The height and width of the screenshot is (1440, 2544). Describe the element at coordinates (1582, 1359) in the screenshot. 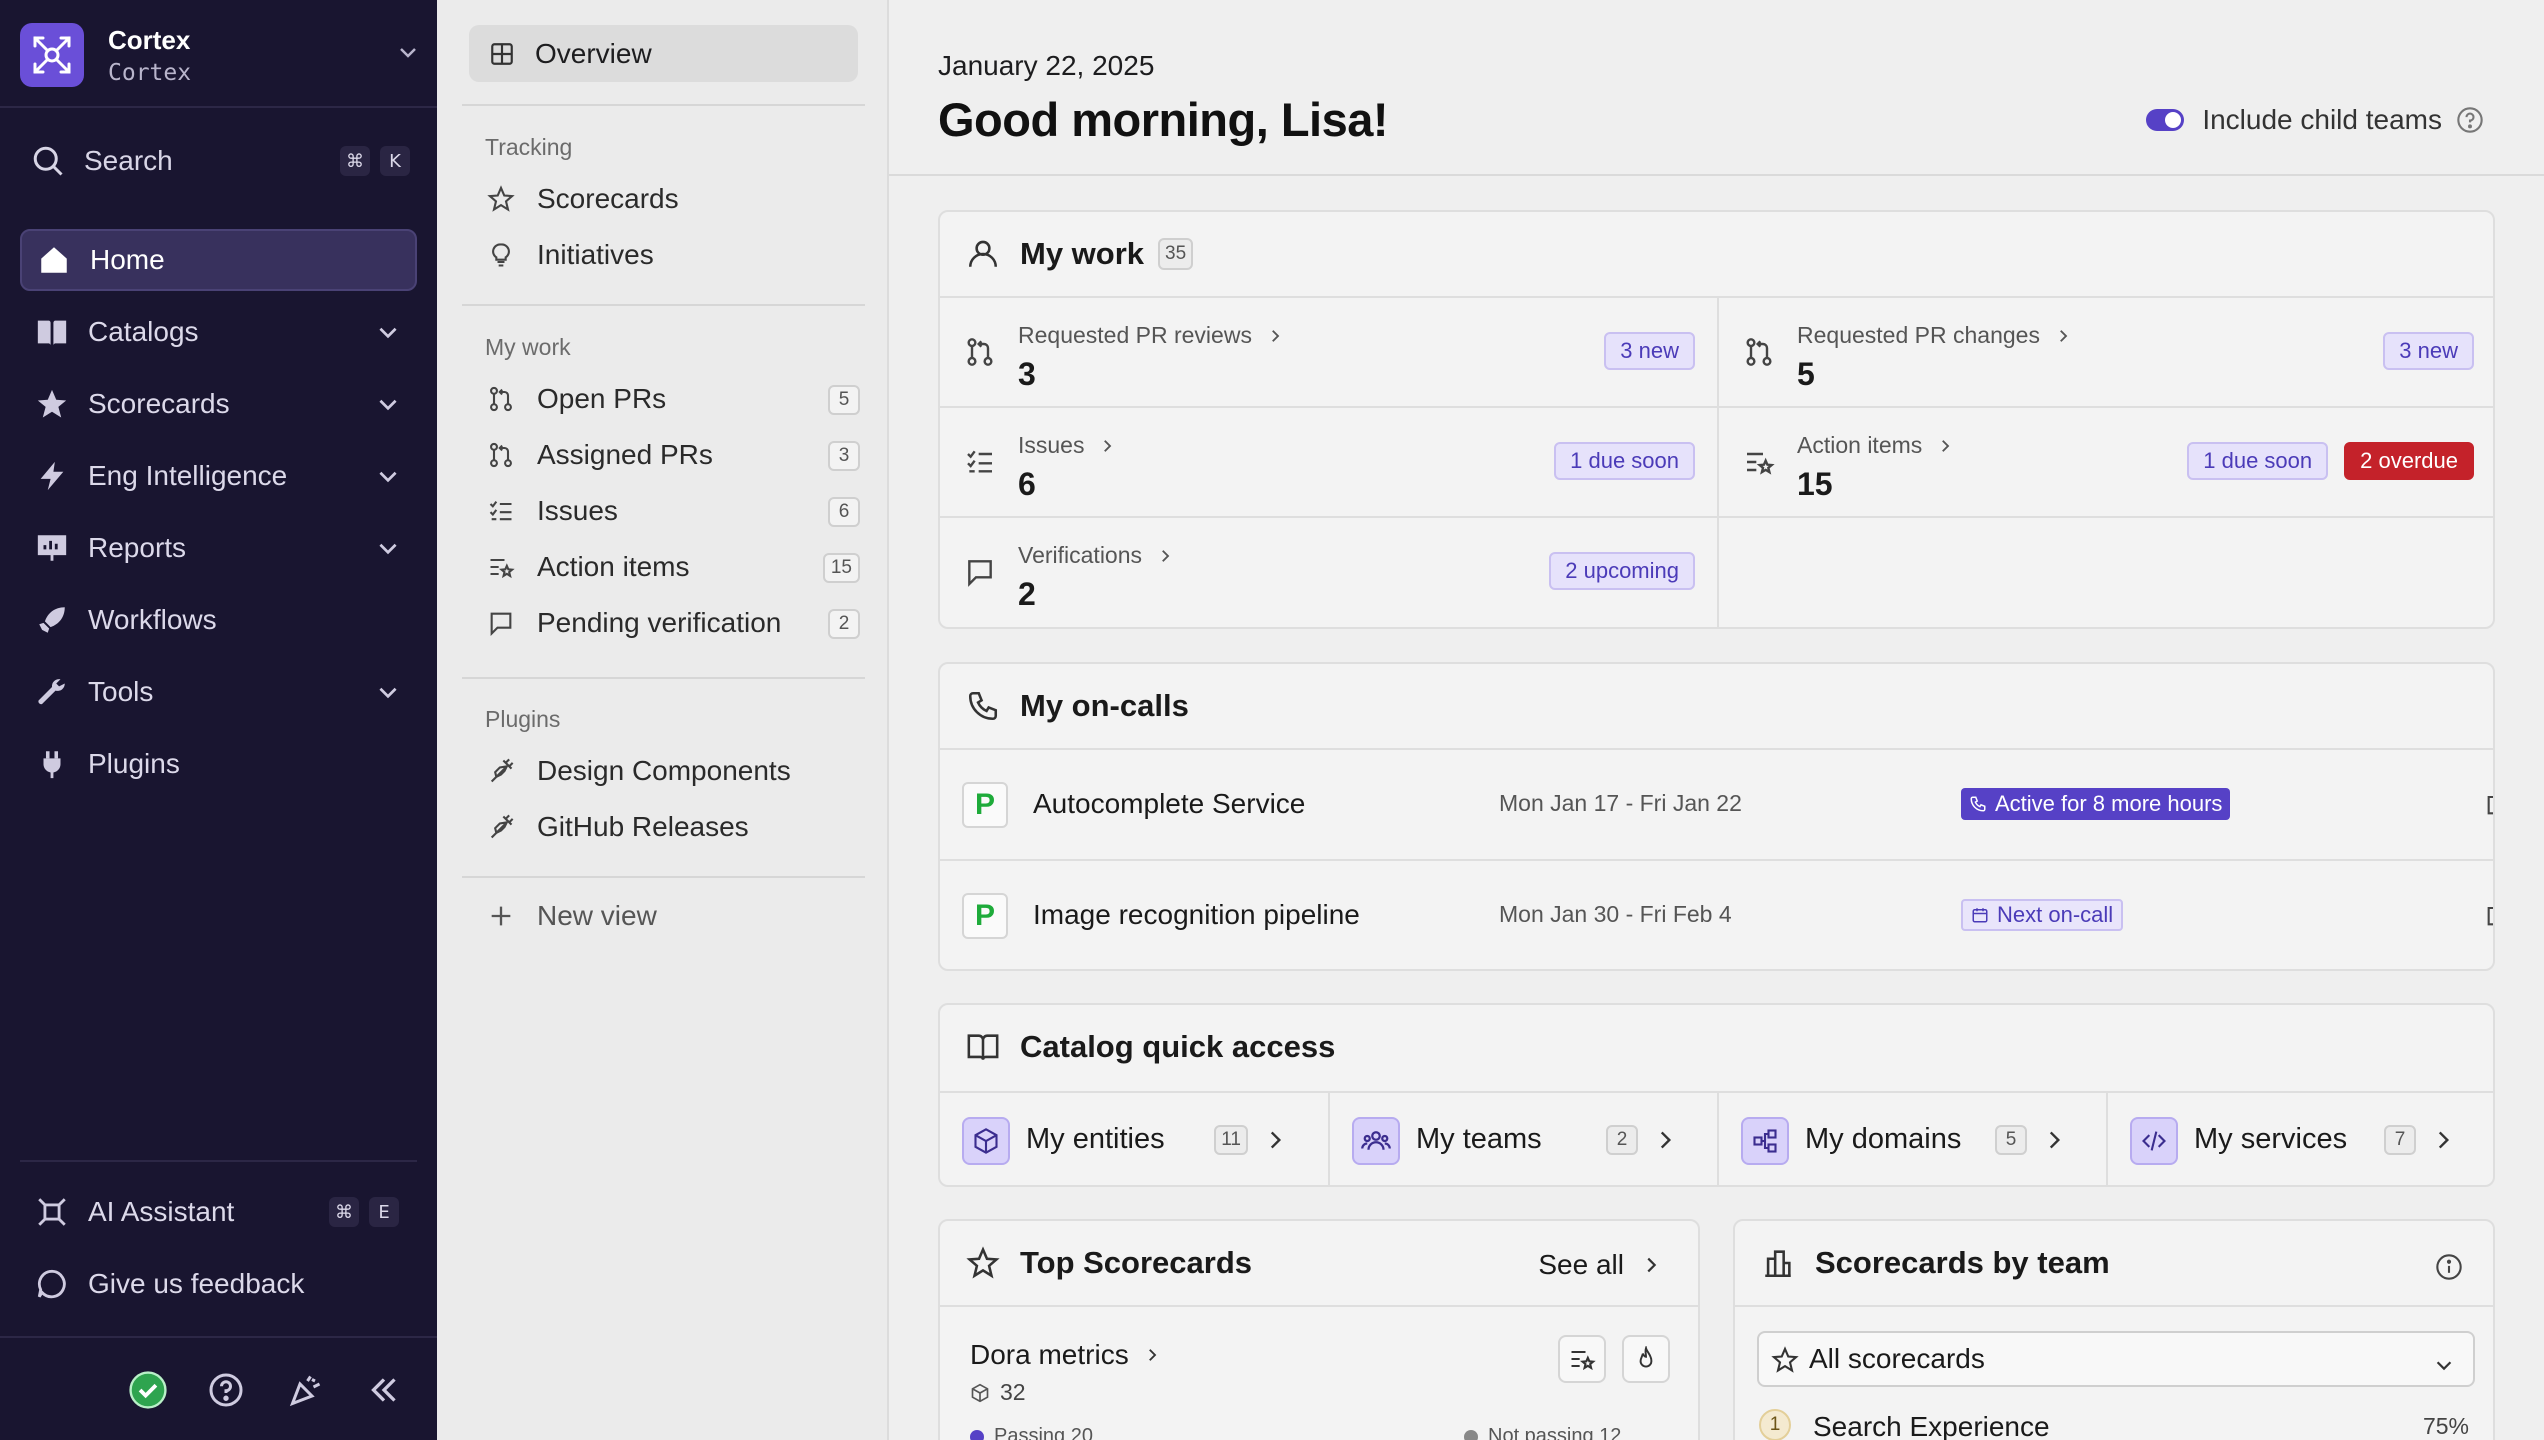

I see `action-items-button` at that location.